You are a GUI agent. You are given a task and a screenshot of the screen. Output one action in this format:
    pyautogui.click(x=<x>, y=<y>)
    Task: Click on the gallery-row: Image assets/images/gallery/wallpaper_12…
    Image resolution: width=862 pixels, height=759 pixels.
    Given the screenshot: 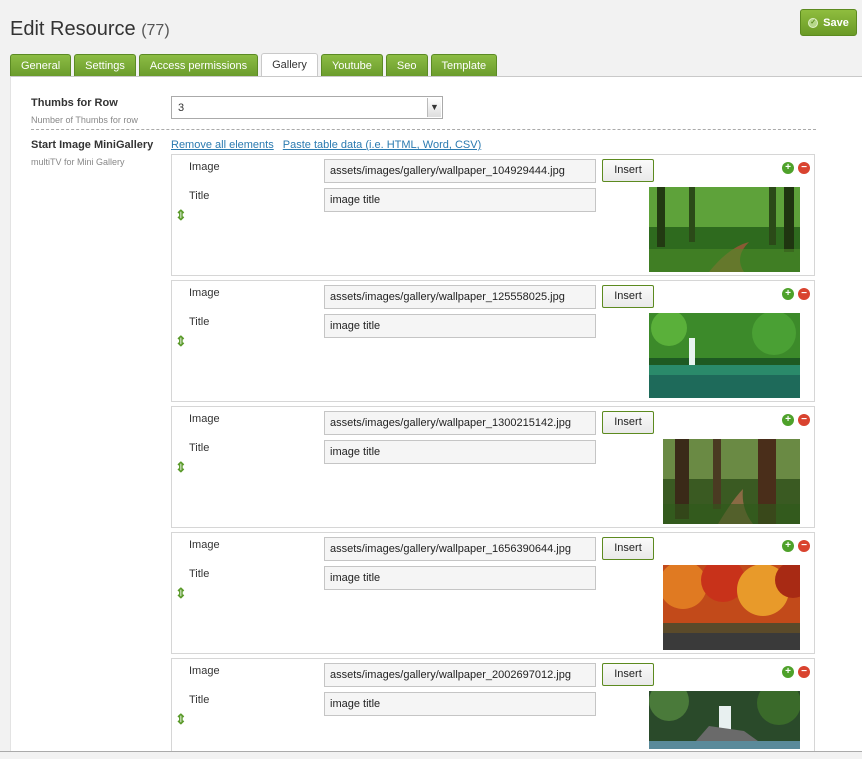 What is the action you would take?
    pyautogui.click(x=493, y=341)
    